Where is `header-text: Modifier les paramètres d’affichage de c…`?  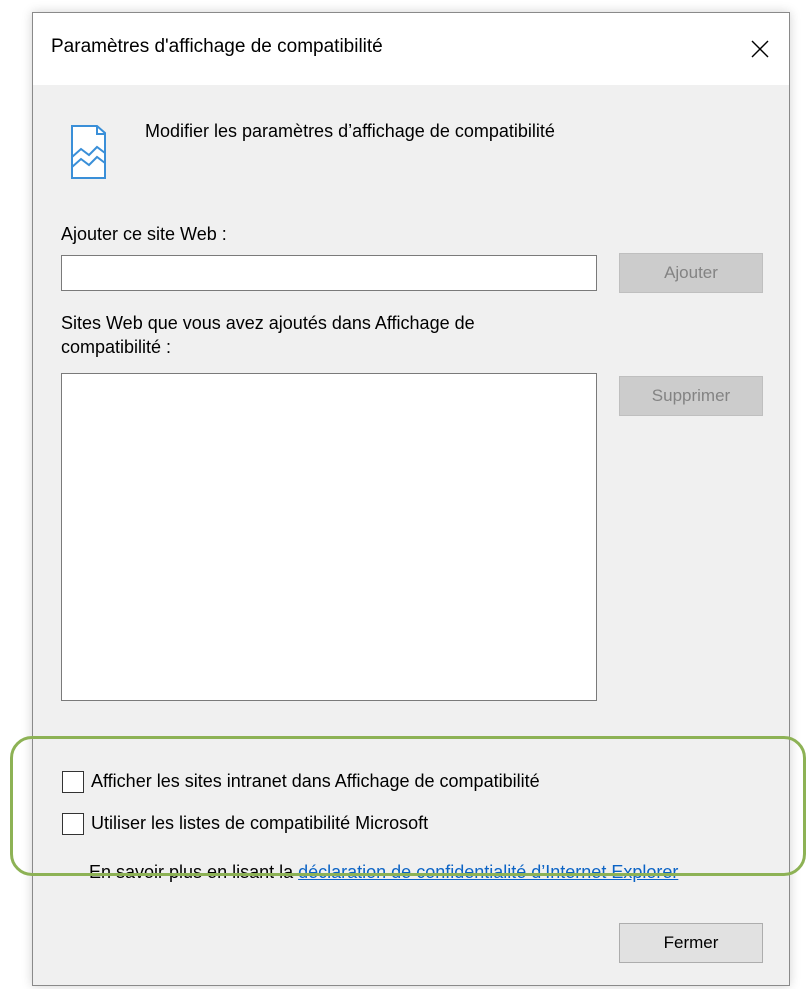
header-text: Modifier les paramètres d’affichage de c… is located at coordinates (350, 131).